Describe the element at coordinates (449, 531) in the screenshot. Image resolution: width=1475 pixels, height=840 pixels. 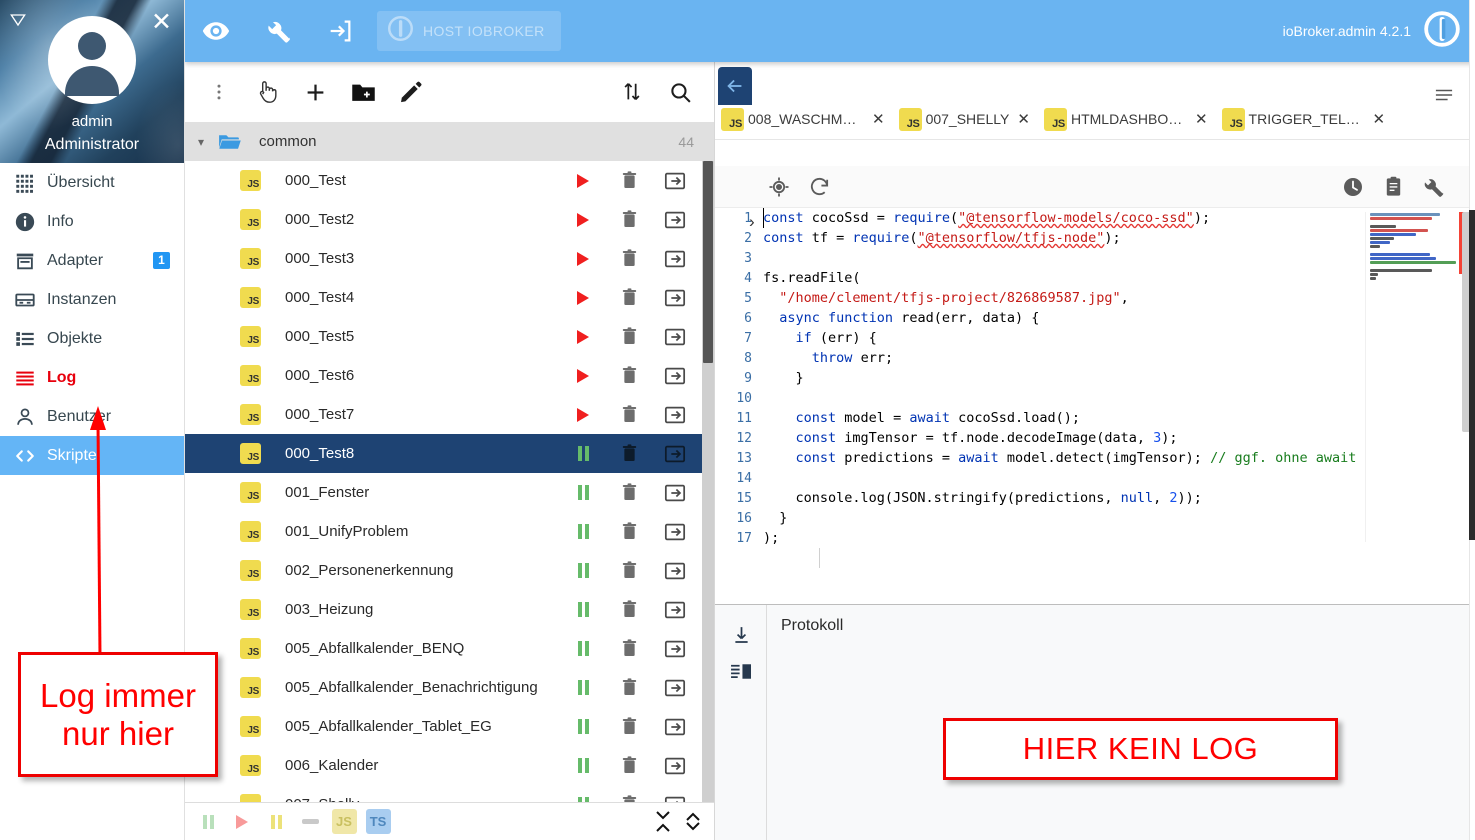
I see `script-row: JS 001_UnifyProblem` at that location.